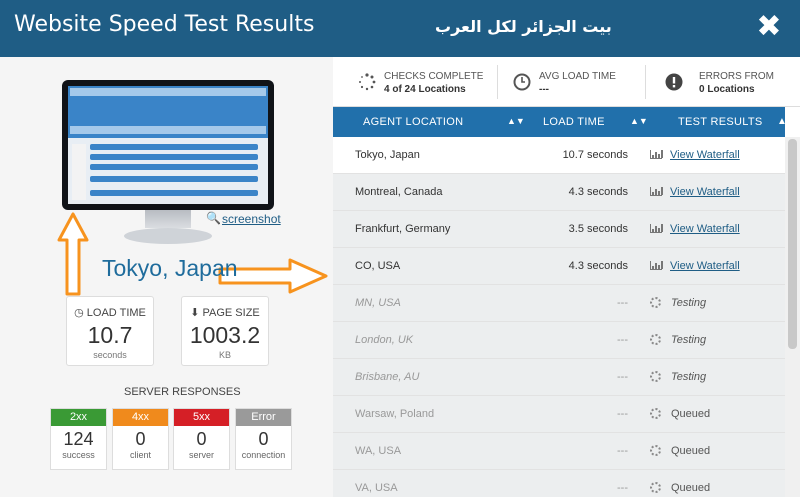 This screenshot has width=800, height=497. What do you see at coordinates (598, 229) in the screenshot?
I see `load-time-cell: 3.5 seconds` at bounding box center [598, 229].